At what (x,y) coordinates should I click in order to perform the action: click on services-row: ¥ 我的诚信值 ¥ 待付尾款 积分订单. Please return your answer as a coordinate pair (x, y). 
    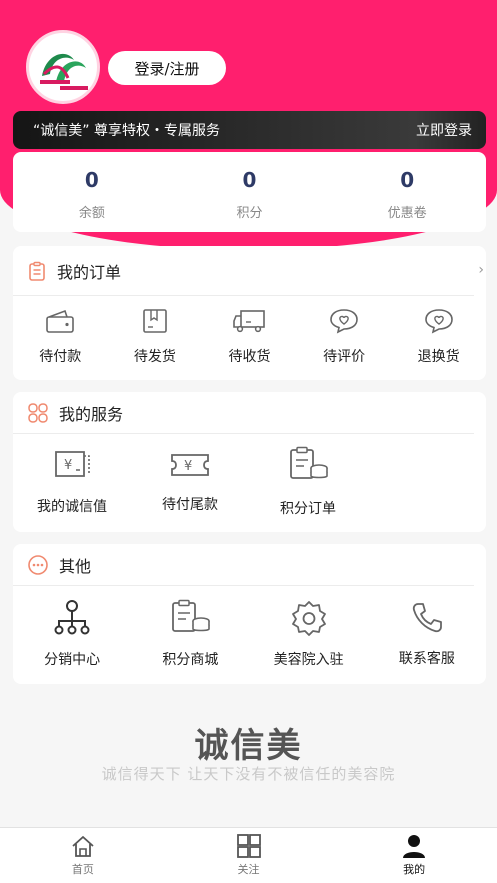
    Looking at the image, I should click on (249, 482).